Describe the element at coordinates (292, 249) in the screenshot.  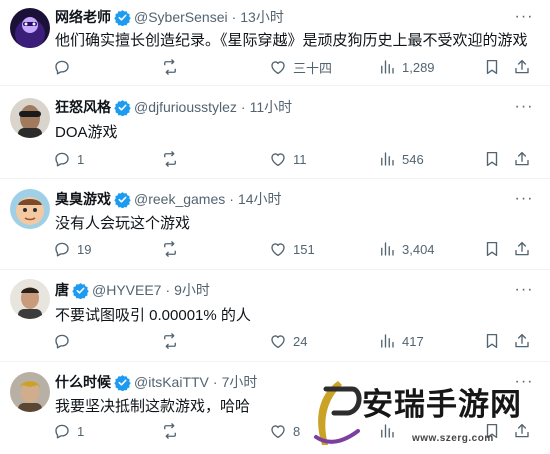
I see `like-button: 151` at that location.